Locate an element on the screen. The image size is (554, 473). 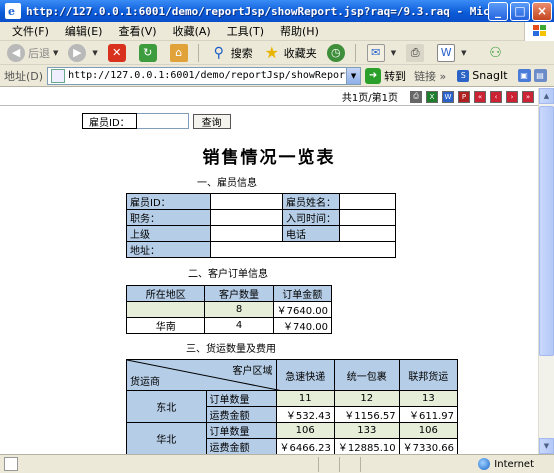
svg-text: e is located at coordinates (11, 11).